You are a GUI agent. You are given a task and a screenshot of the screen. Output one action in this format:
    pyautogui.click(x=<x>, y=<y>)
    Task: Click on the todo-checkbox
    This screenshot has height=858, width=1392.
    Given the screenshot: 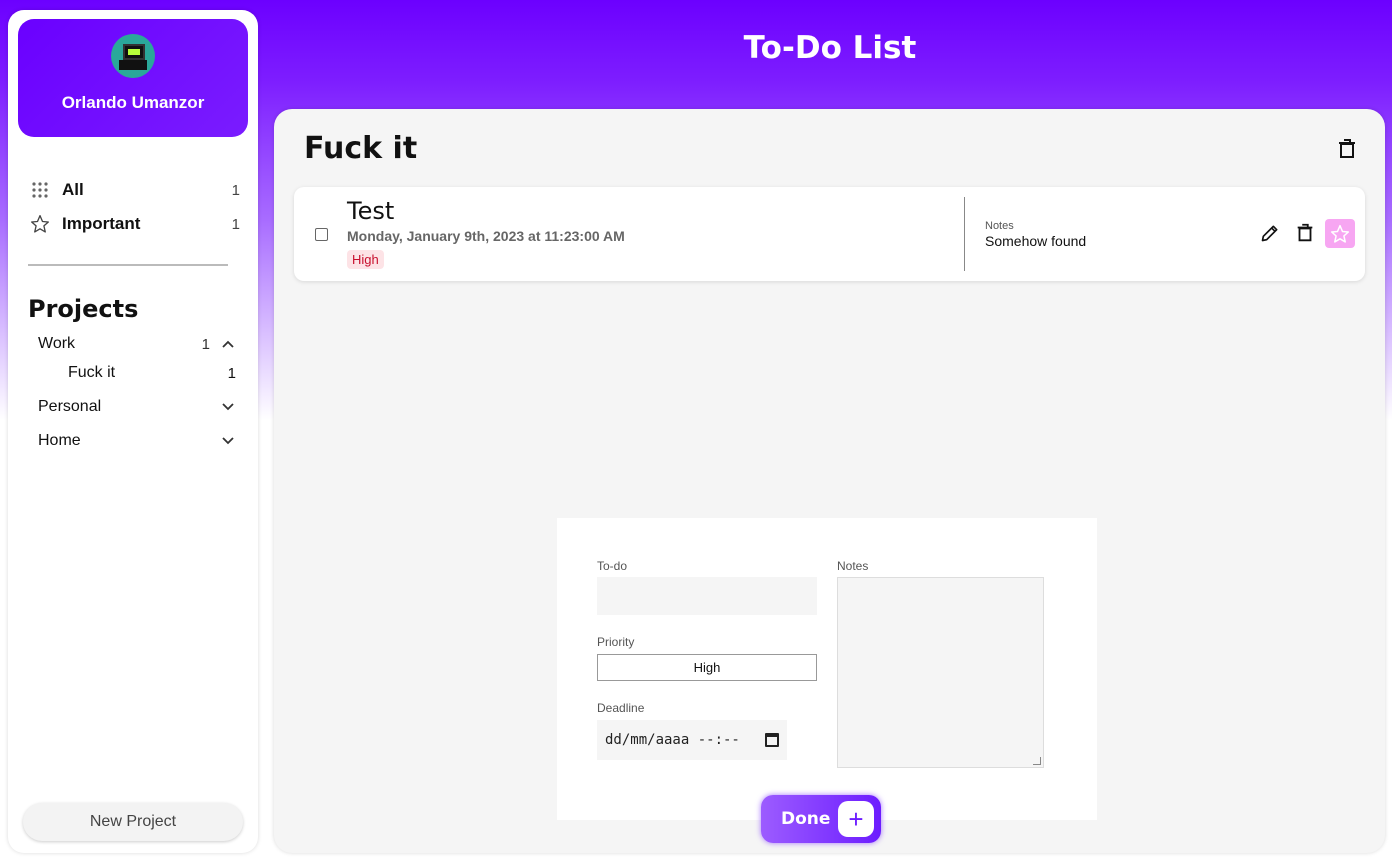 What is the action you would take?
    pyautogui.click(x=321, y=234)
    